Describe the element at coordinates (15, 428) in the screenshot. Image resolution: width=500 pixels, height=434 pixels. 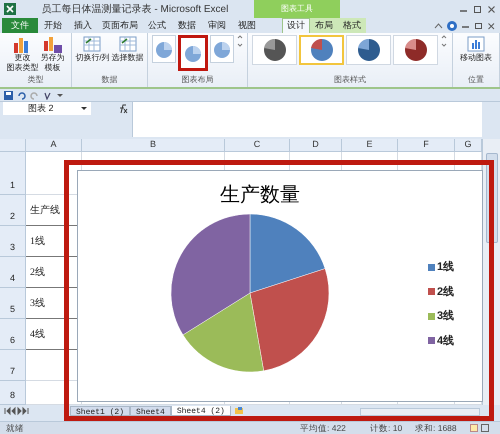
I see `status-text: 就绪` at that location.